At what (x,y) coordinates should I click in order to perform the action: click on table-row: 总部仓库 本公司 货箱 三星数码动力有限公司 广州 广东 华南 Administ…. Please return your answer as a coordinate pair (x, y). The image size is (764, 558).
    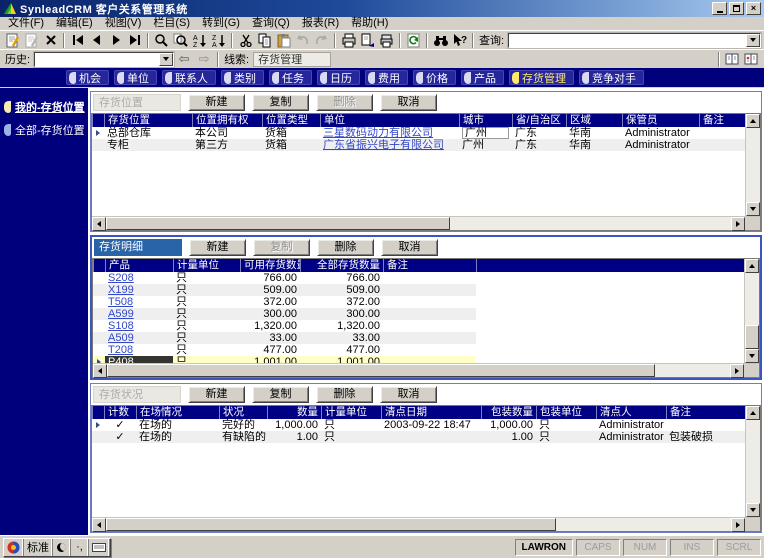
    Looking at the image, I should click on (418, 133).